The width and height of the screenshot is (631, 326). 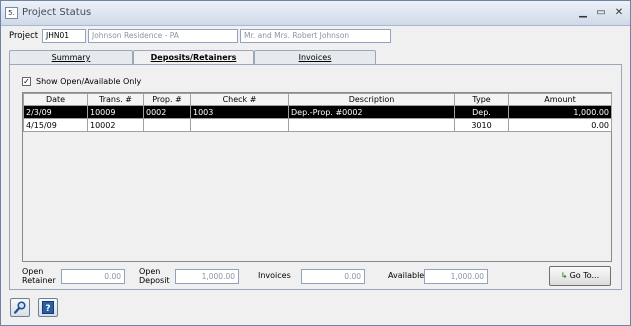 I want to click on column-header-amount: Amount, so click(x=560, y=99).